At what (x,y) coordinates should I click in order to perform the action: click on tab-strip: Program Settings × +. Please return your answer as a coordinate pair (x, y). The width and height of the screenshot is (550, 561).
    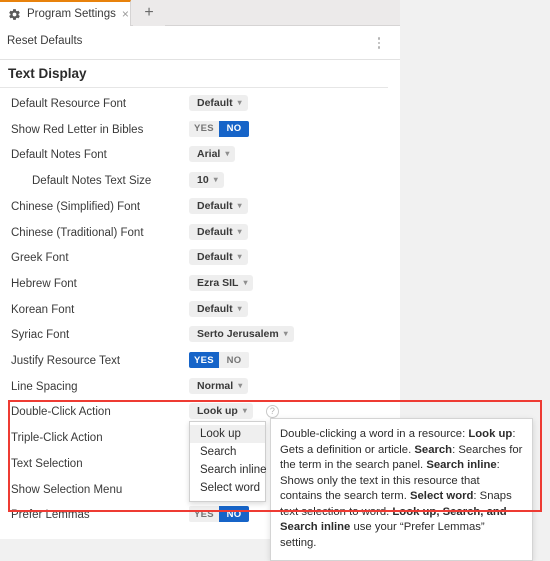
    Looking at the image, I should click on (200, 13).